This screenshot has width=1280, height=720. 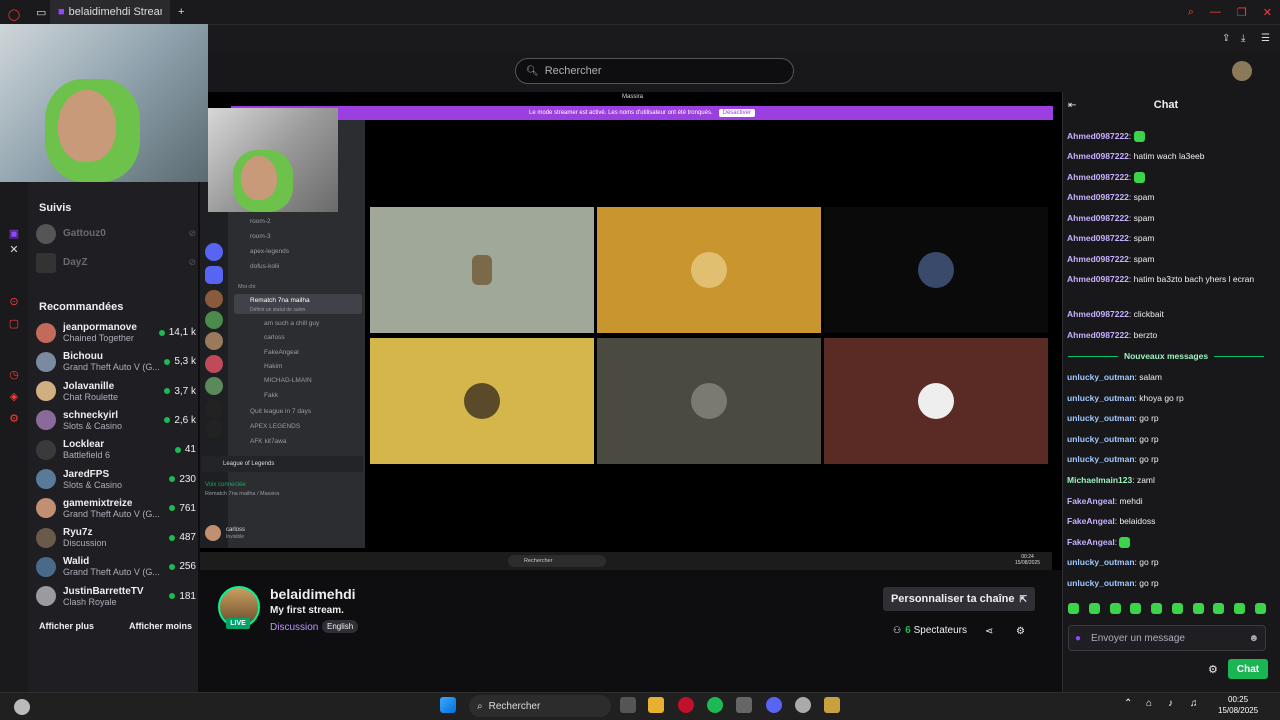 What do you see at coordinates (832, 705) in the screenshot?
I see `league-icon` at bounding box center [832, 705].